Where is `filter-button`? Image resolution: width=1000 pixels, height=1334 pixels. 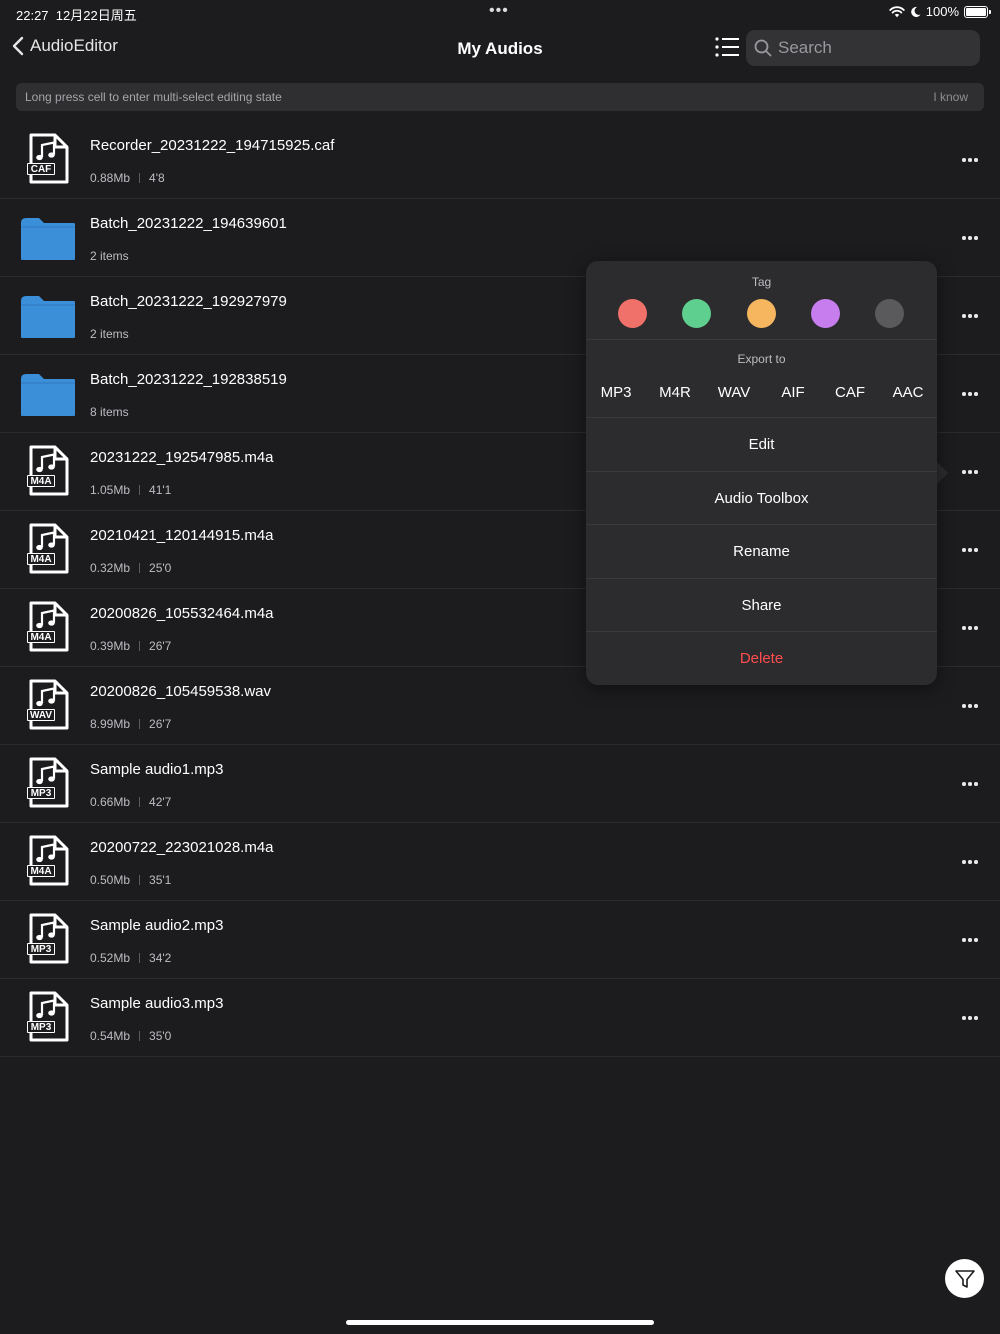
filter-button is located at coordinates (964, 1278).